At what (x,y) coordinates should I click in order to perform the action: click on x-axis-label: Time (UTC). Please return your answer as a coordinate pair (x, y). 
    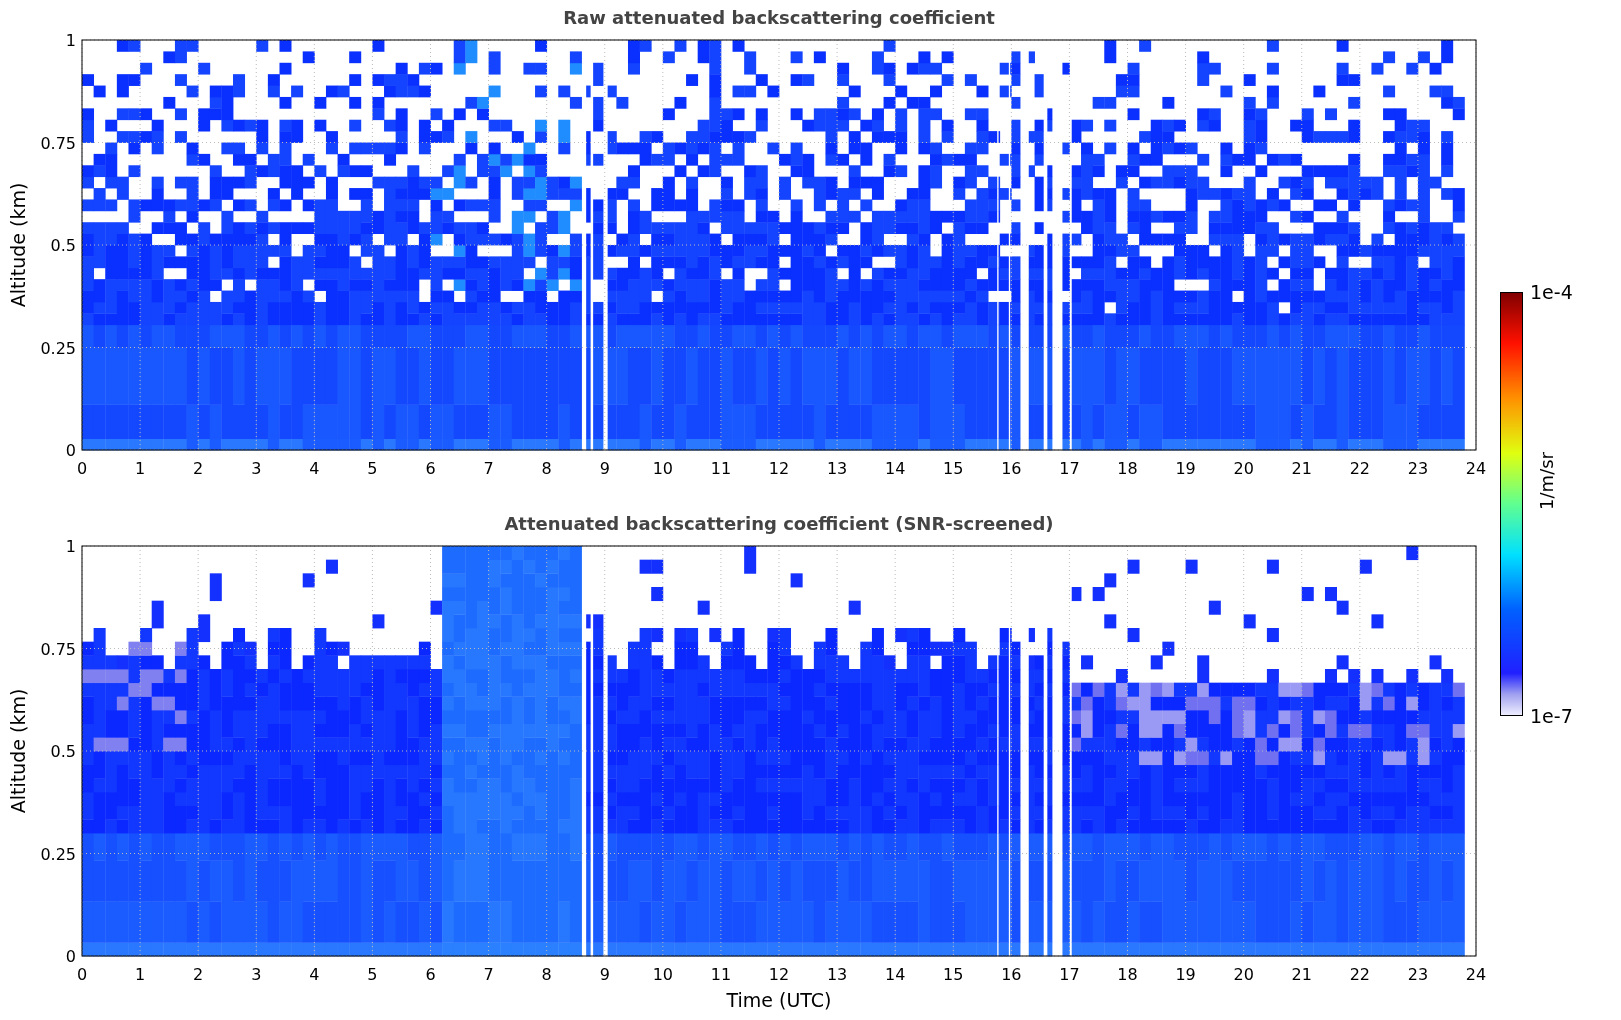
    Looking at the image, I should click on (779, 1000).